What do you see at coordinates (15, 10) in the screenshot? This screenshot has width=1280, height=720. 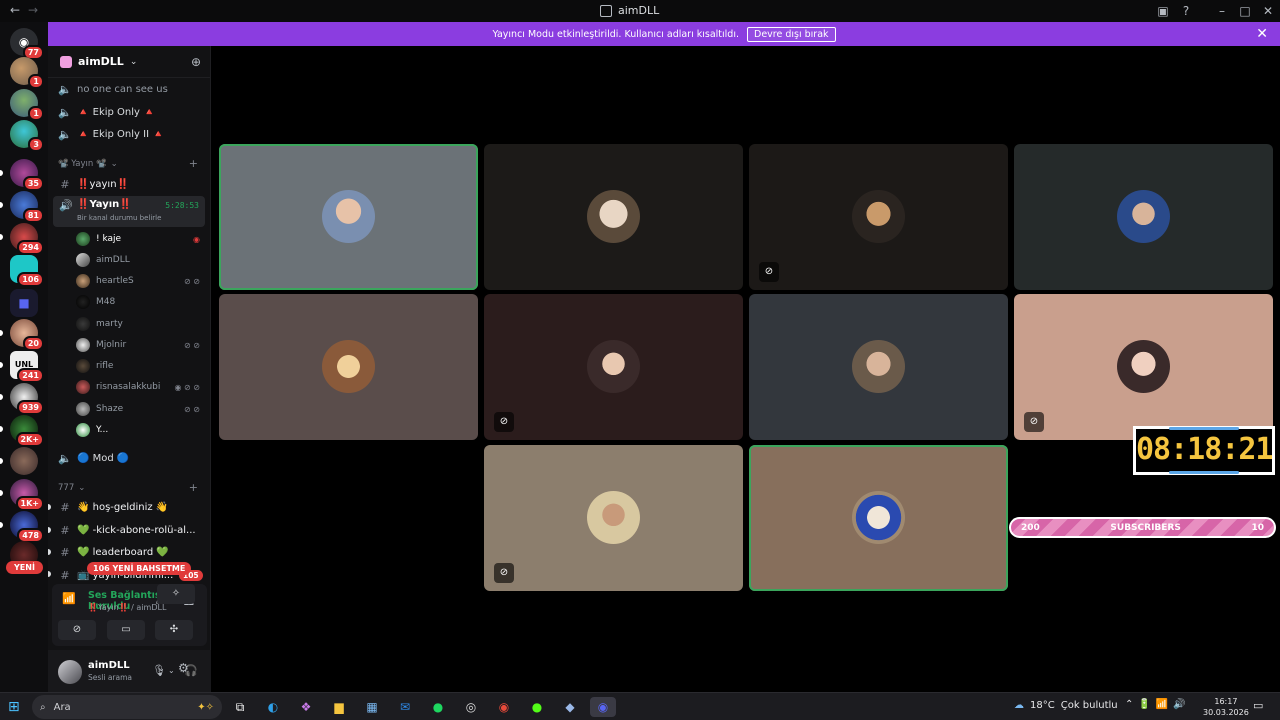 I see `back-arrow-icon: ←` at bounding box center [15, 10].